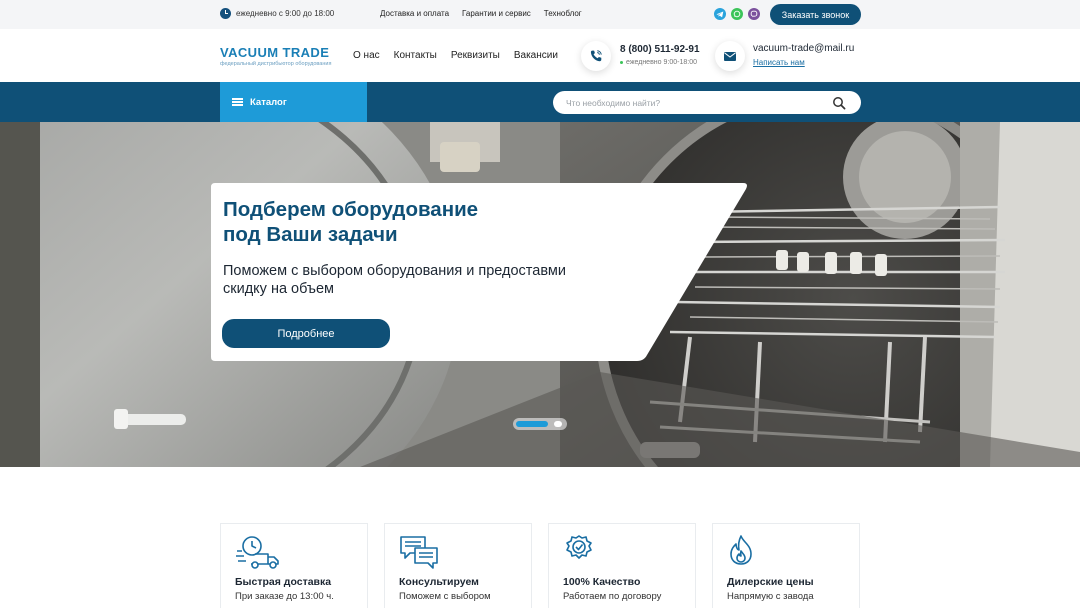  What do you see at coordinates (439, 582) in the screenshot?
I see `feature-title: Консультируем` at bounding box center [439, 582].